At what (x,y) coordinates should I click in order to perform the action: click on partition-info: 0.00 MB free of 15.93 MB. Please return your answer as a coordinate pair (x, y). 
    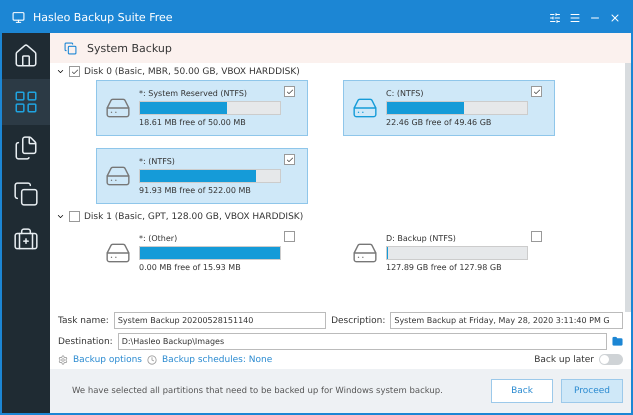
    Looking at the image, I should click on (190, 267).